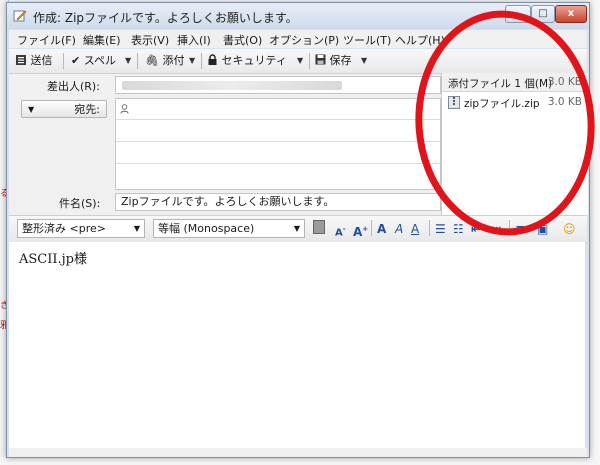 This screenshot has height=465, width=600. Describe the element at coordinates (364, 61) in the screenshot. I see `save-dropdown-icon: ▼` at that location.